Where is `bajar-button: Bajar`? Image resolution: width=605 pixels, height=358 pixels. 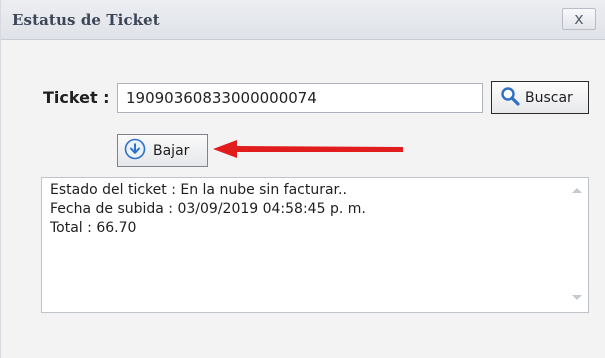 bajar-button: Bajar is located at coordinates (162, 150).